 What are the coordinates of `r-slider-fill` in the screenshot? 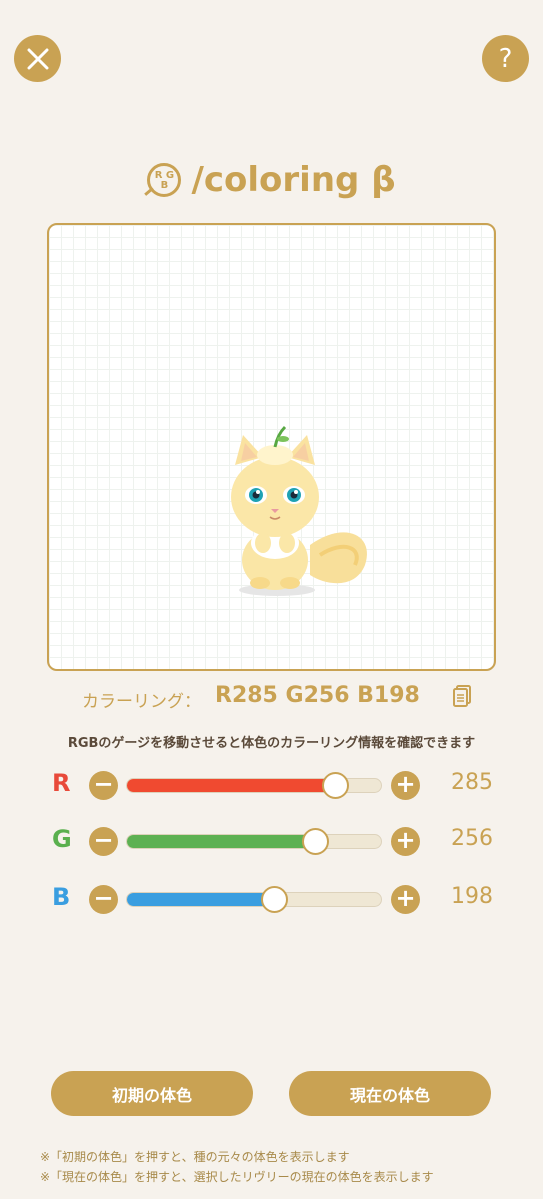 It's located at (231, 785).